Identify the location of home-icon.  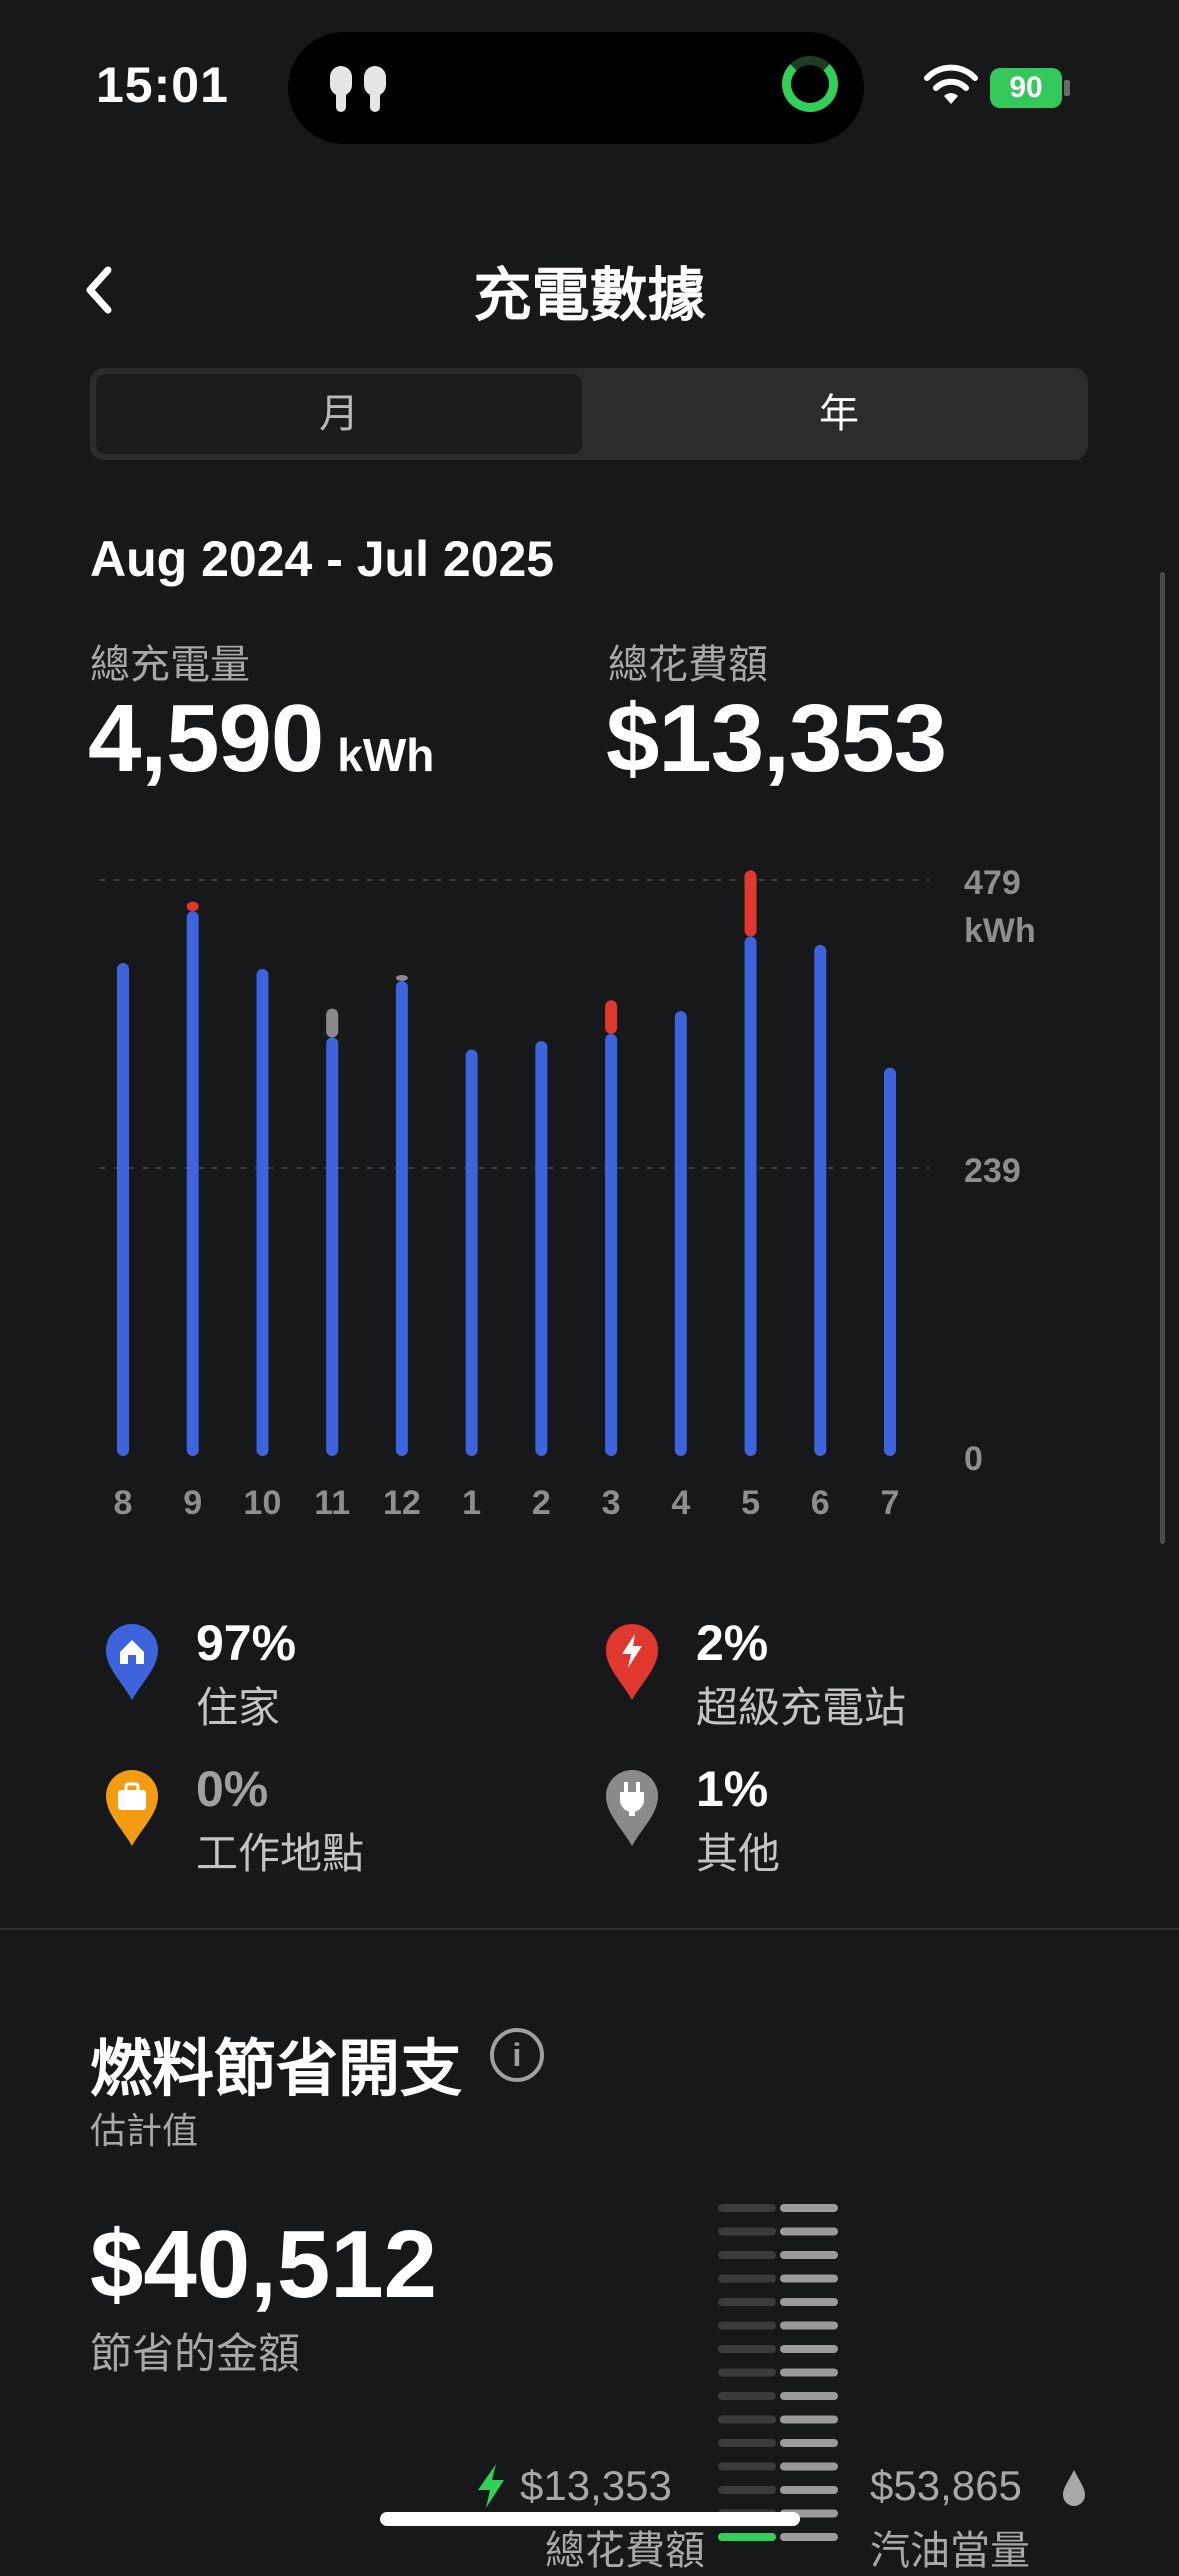
(132, 1662).